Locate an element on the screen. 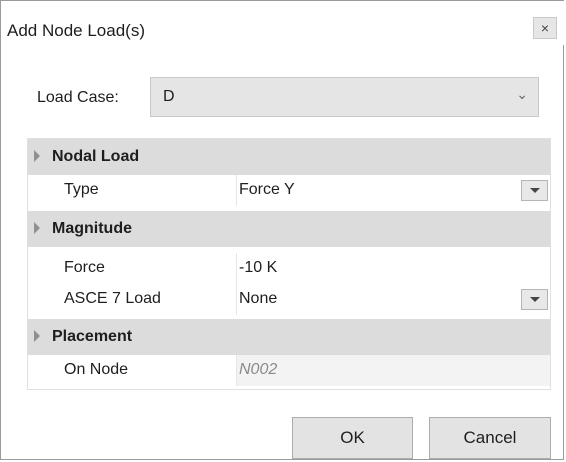 The width and height of the screenshot is (566, 462). category-label: Nodal Load is located at coordinates (96, 156).